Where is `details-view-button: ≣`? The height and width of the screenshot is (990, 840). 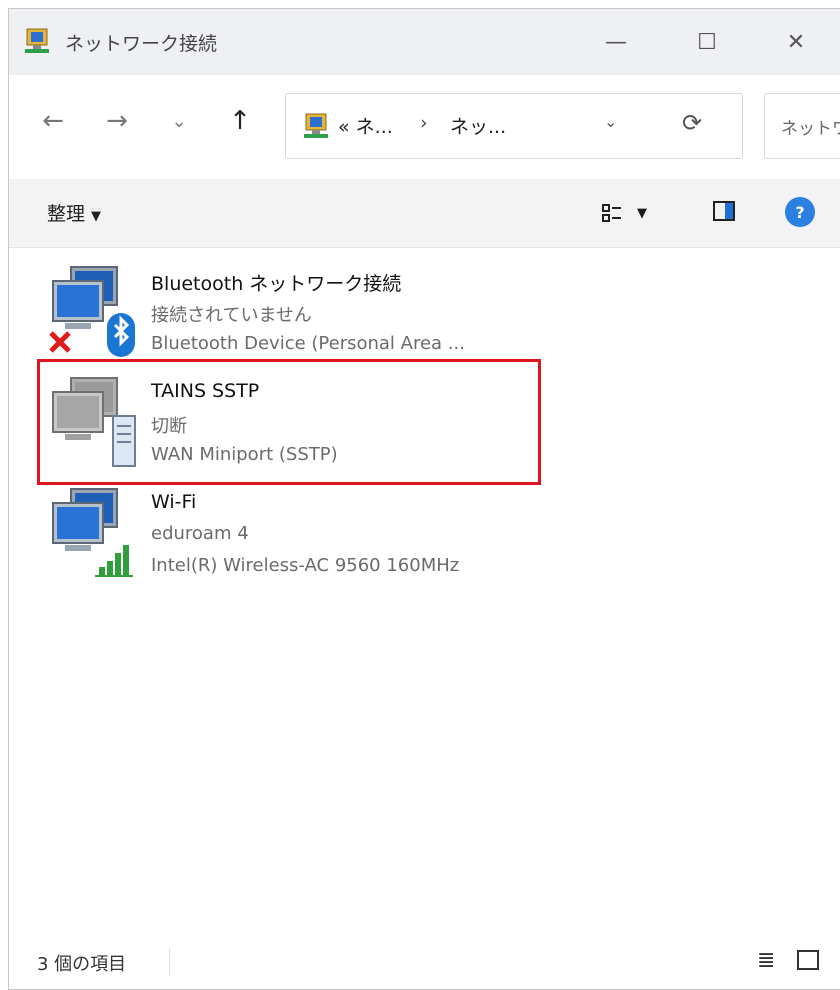 details-view-button: ≣ is located at coordinates (766, 960).